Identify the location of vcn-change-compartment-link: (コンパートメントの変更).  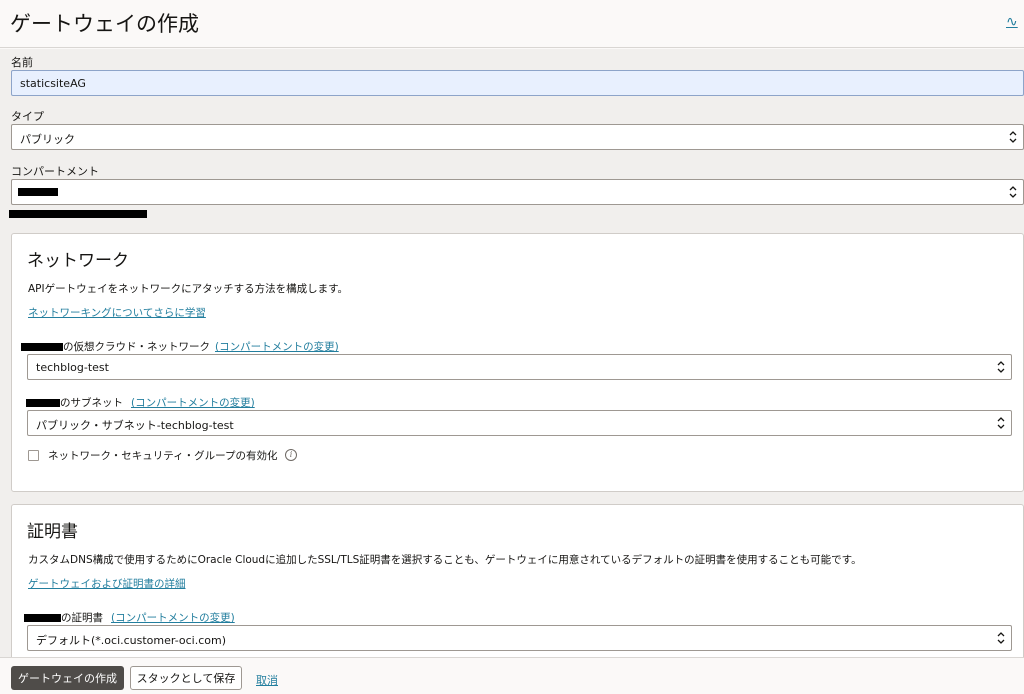
(277, 346).